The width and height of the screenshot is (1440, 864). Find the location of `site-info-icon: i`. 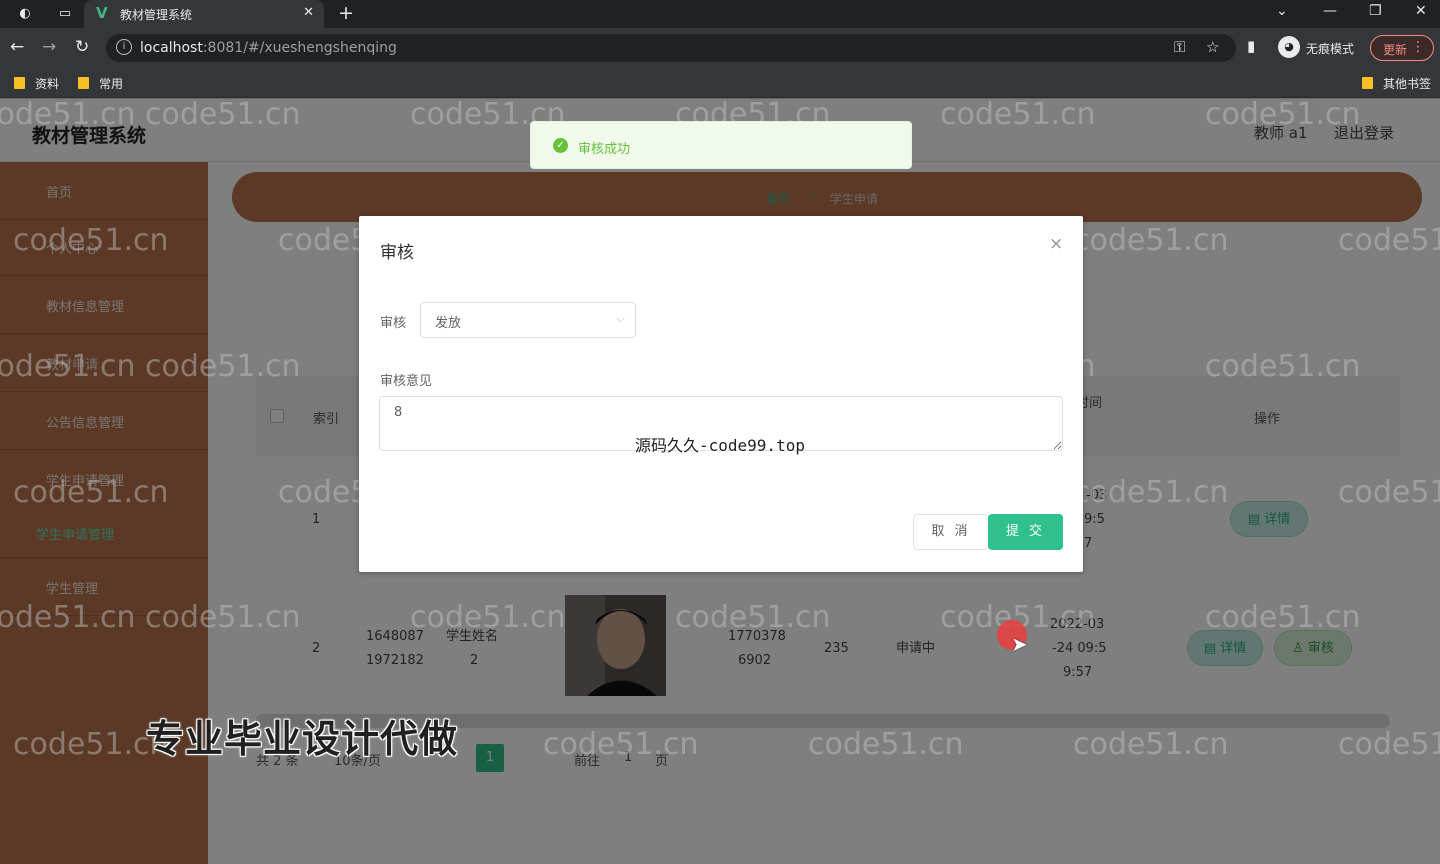

site-info-icon: i is located at coordinates (124, 47).